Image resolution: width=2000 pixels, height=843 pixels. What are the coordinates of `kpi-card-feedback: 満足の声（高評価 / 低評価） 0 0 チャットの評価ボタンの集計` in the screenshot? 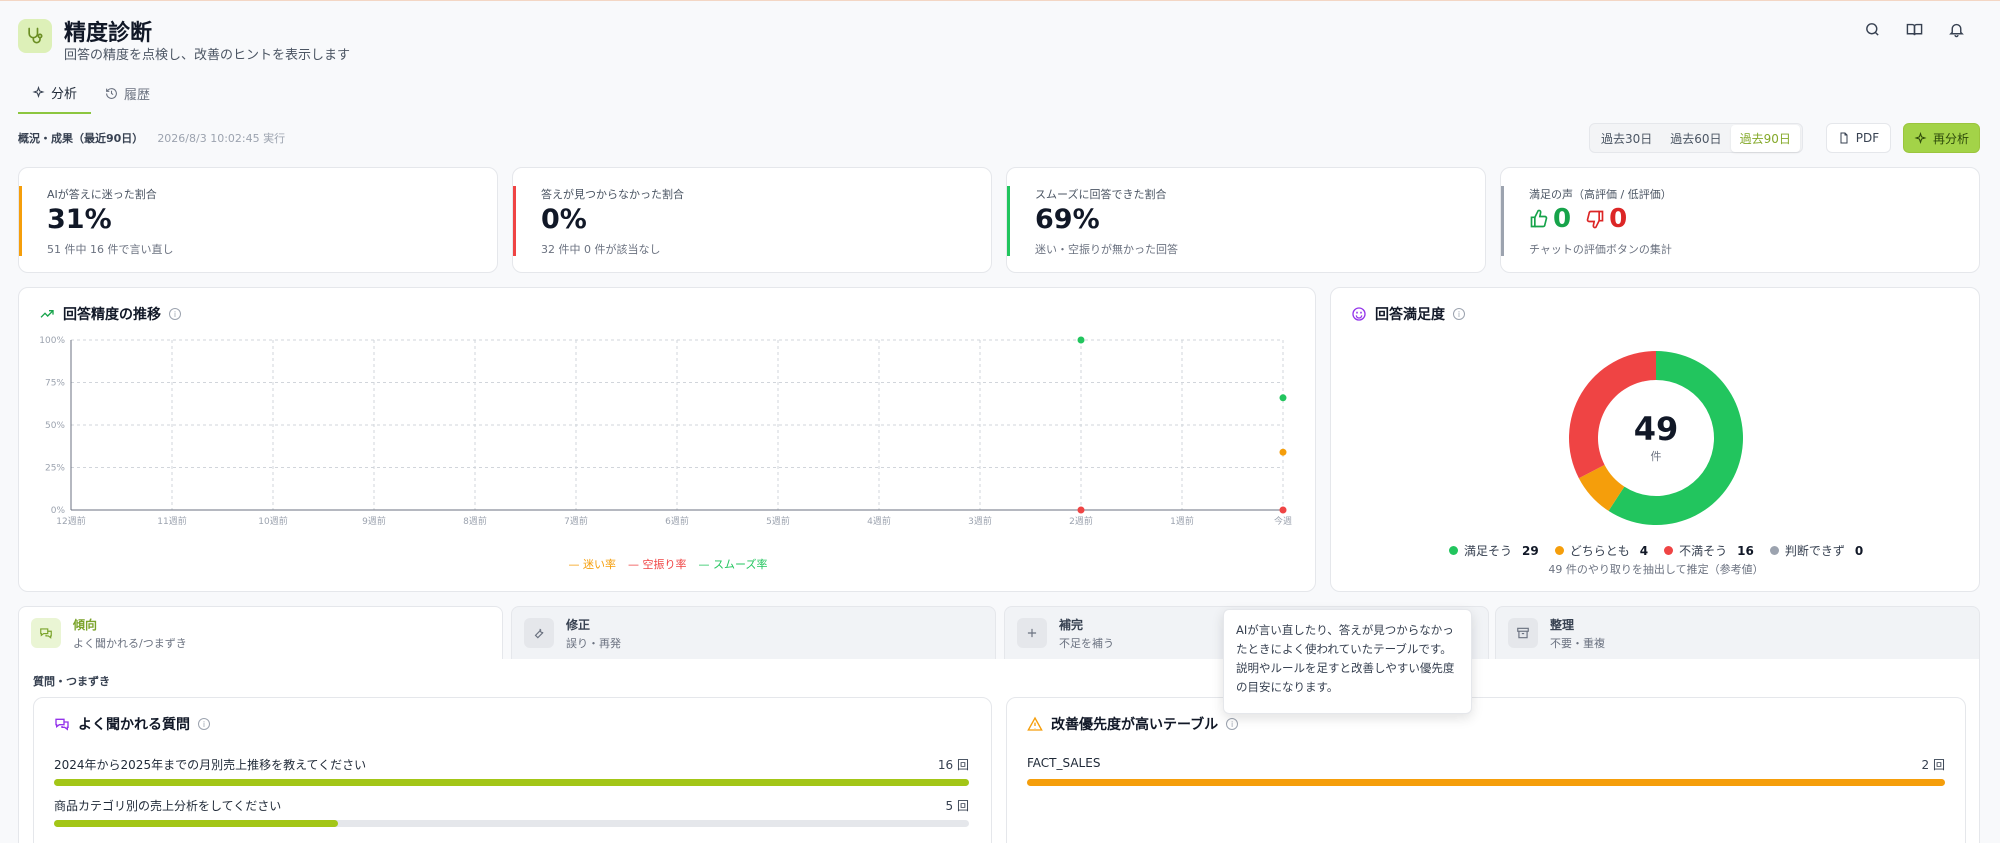 It's located at (1740, 220).